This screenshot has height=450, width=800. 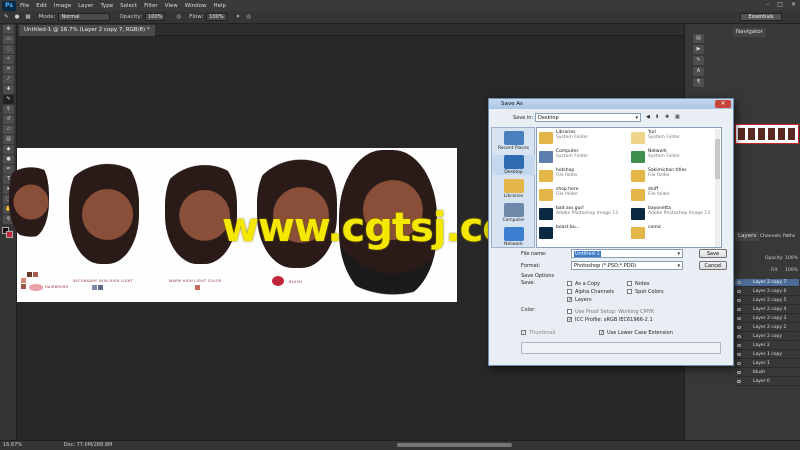 I want to click on layer-row: Layer 2 copy, so click(x=767, y=337).